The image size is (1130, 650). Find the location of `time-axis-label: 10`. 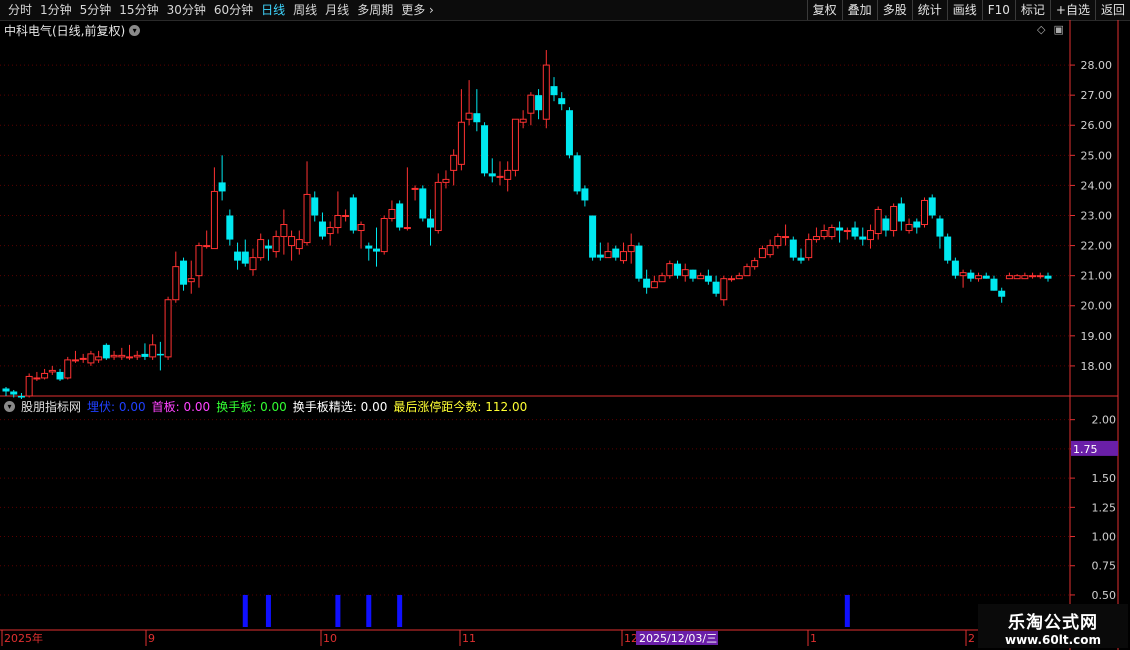

time-axis-label: 10 is located at coordinates (330, 638).